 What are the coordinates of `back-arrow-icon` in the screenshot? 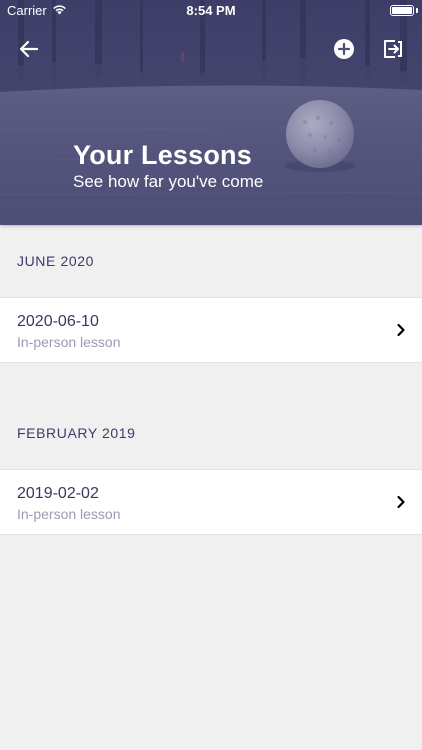 It's located at (29, 49).